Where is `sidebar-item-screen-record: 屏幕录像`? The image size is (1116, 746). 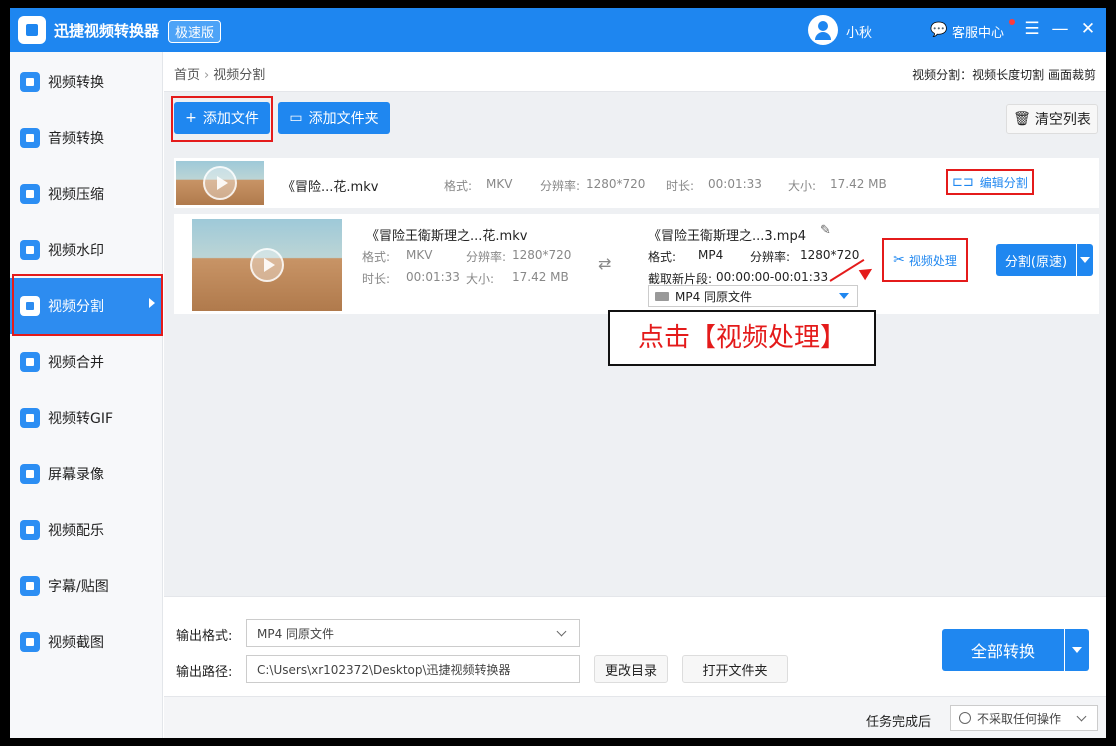 sidebar-item-screen-record: 屏幕录像 is located at coordinates (86, 474).